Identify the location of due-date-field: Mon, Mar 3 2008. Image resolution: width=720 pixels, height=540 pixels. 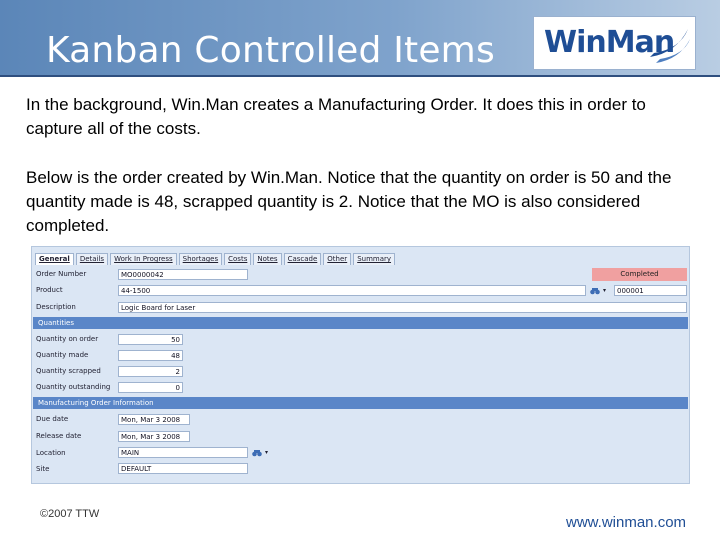
(154, 419).